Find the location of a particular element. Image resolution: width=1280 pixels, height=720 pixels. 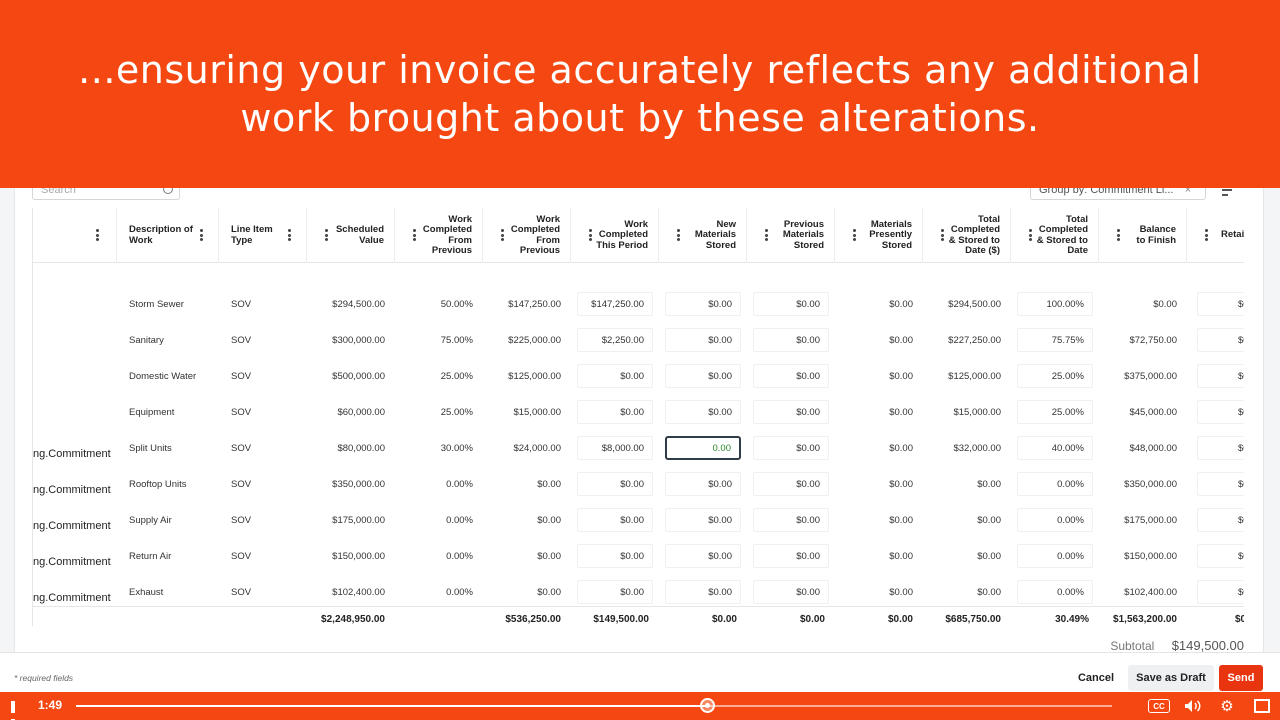

volume-icon is located at coordinates (1193, 706).